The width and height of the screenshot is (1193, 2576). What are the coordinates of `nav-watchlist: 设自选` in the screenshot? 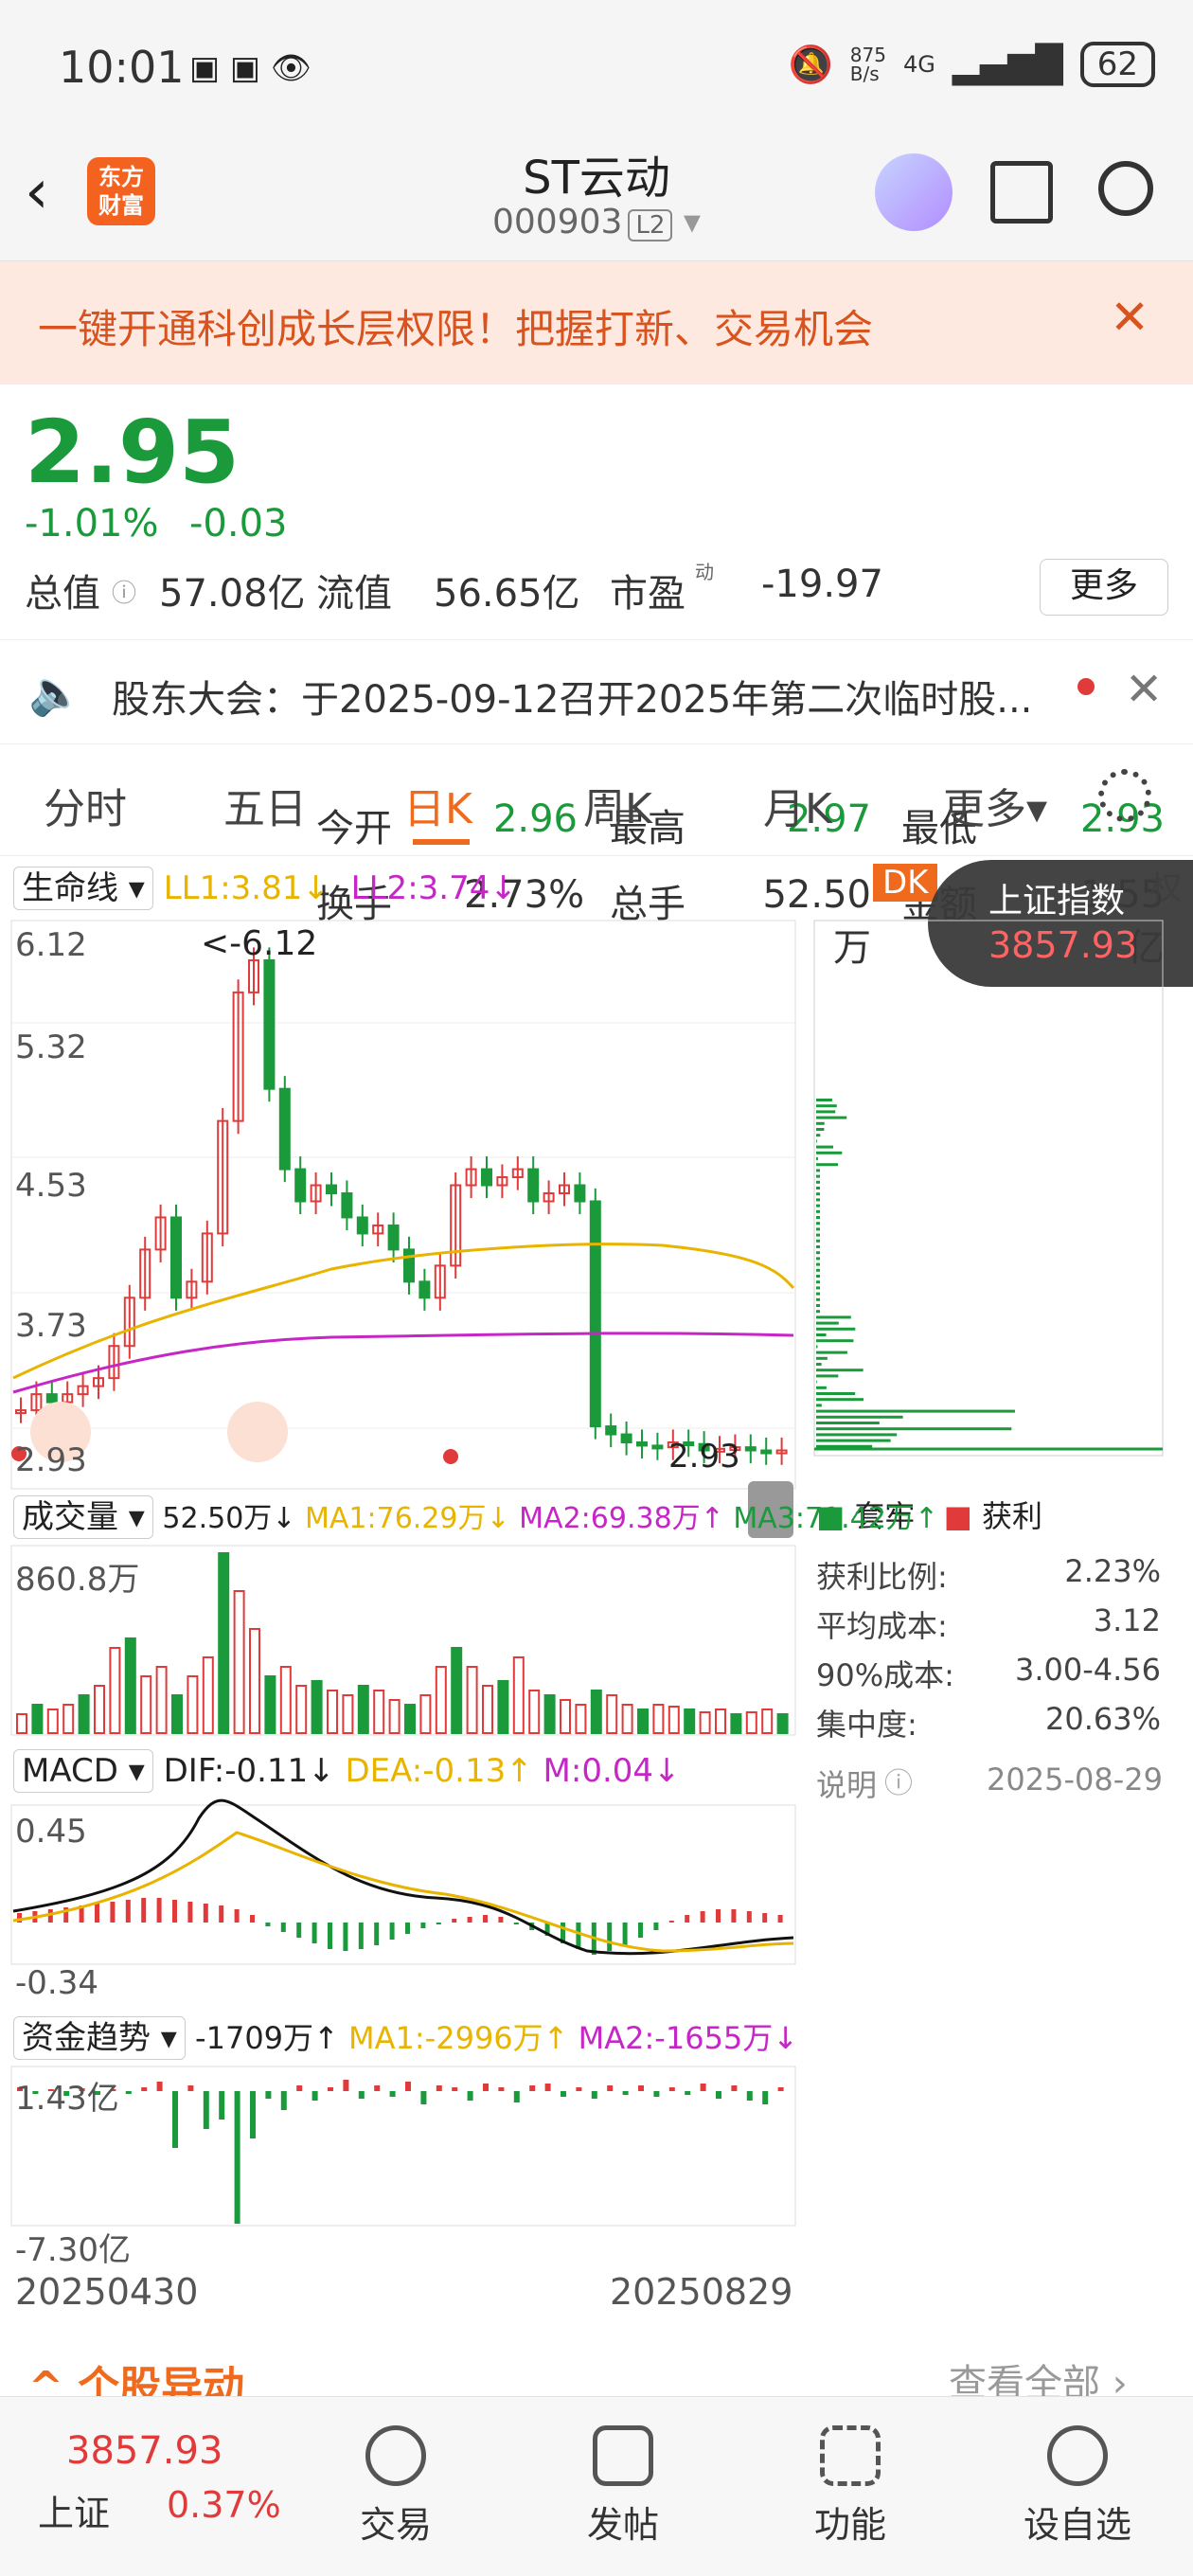 It's located at (1077, 2486).